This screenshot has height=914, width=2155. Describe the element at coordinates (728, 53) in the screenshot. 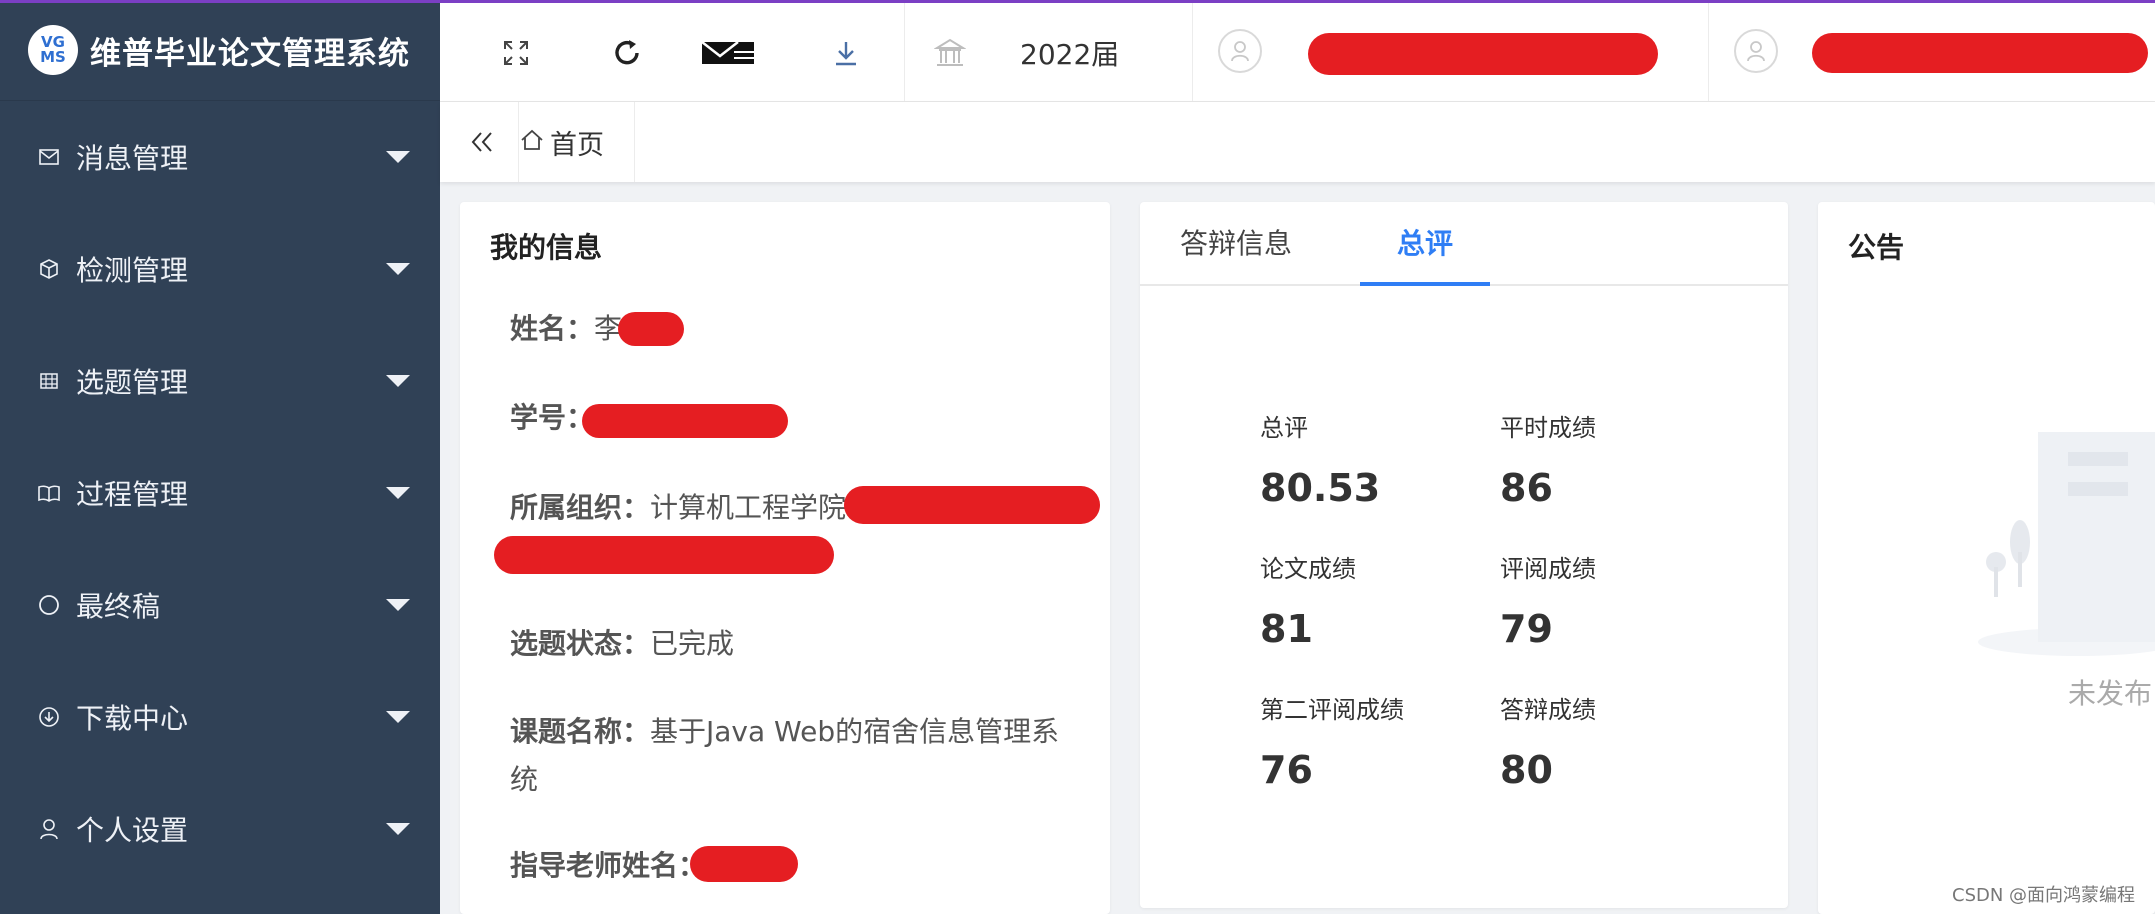

I see `message-envelope-icon` at that location.